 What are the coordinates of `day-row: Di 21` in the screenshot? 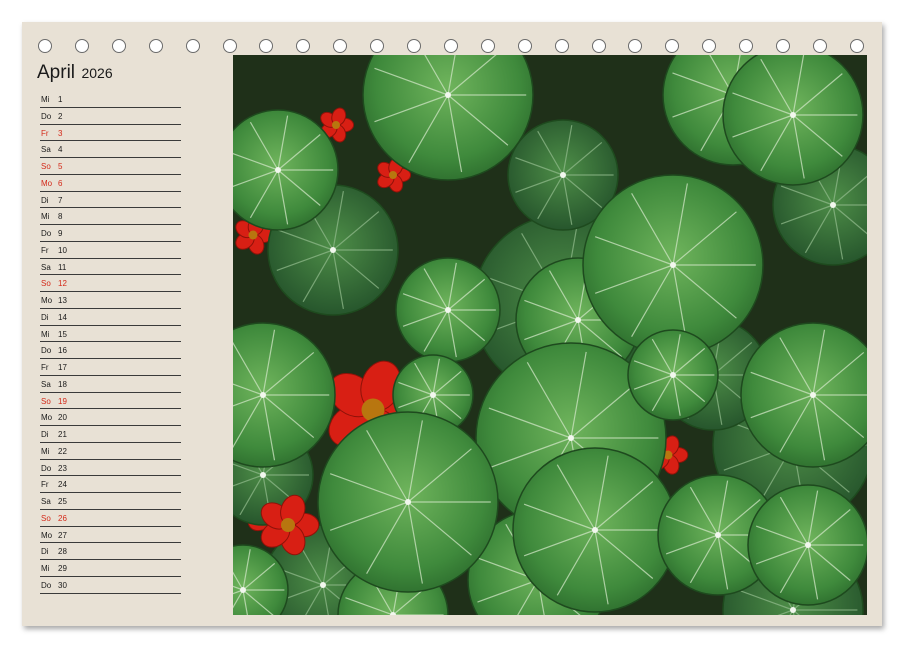 It's located at (110, 434).